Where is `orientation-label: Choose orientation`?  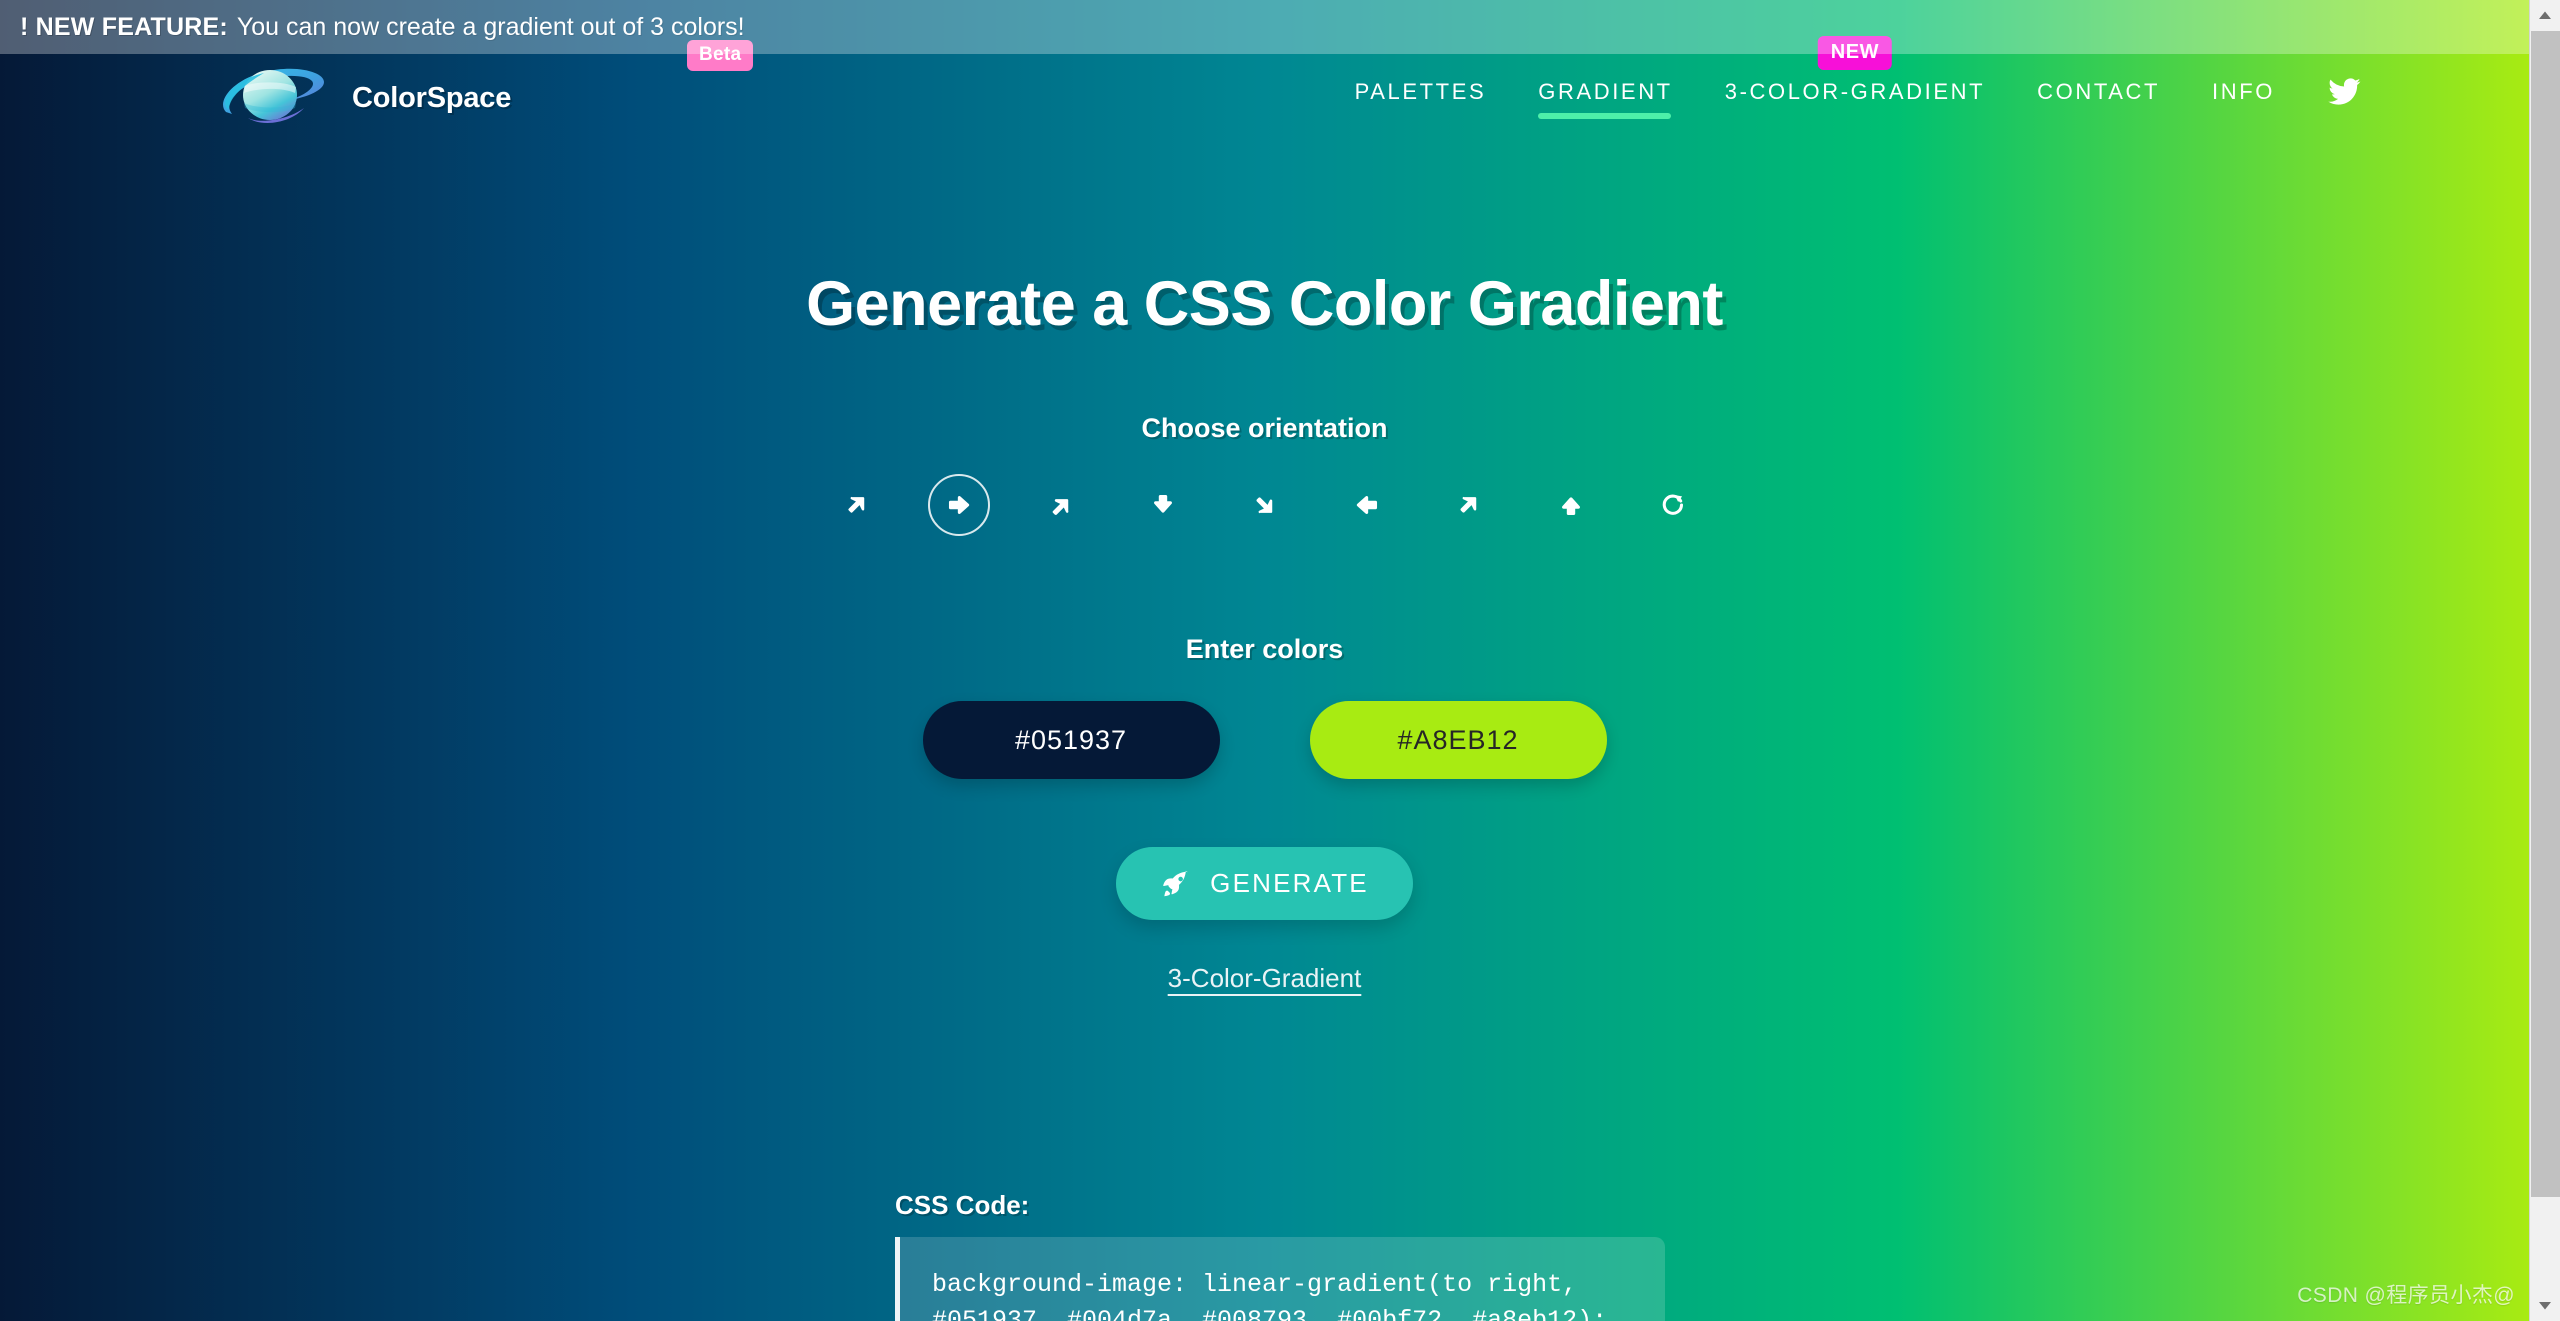
orientation-label: Choose orientation is located at coordinates (1264, 428).